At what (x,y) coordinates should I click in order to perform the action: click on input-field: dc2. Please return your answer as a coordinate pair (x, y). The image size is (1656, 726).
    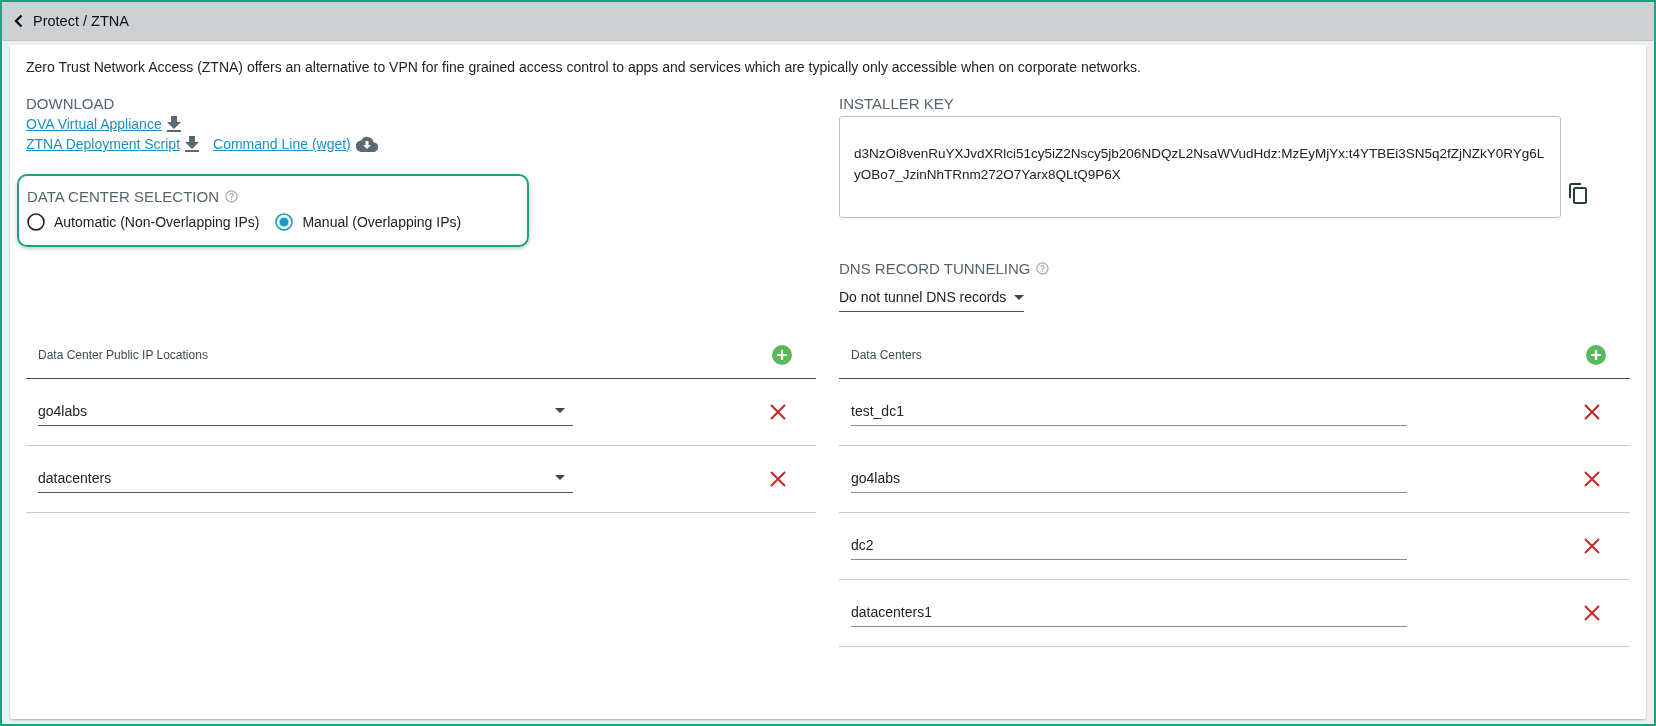
    Looking at the image, I should click on (1129, 546).